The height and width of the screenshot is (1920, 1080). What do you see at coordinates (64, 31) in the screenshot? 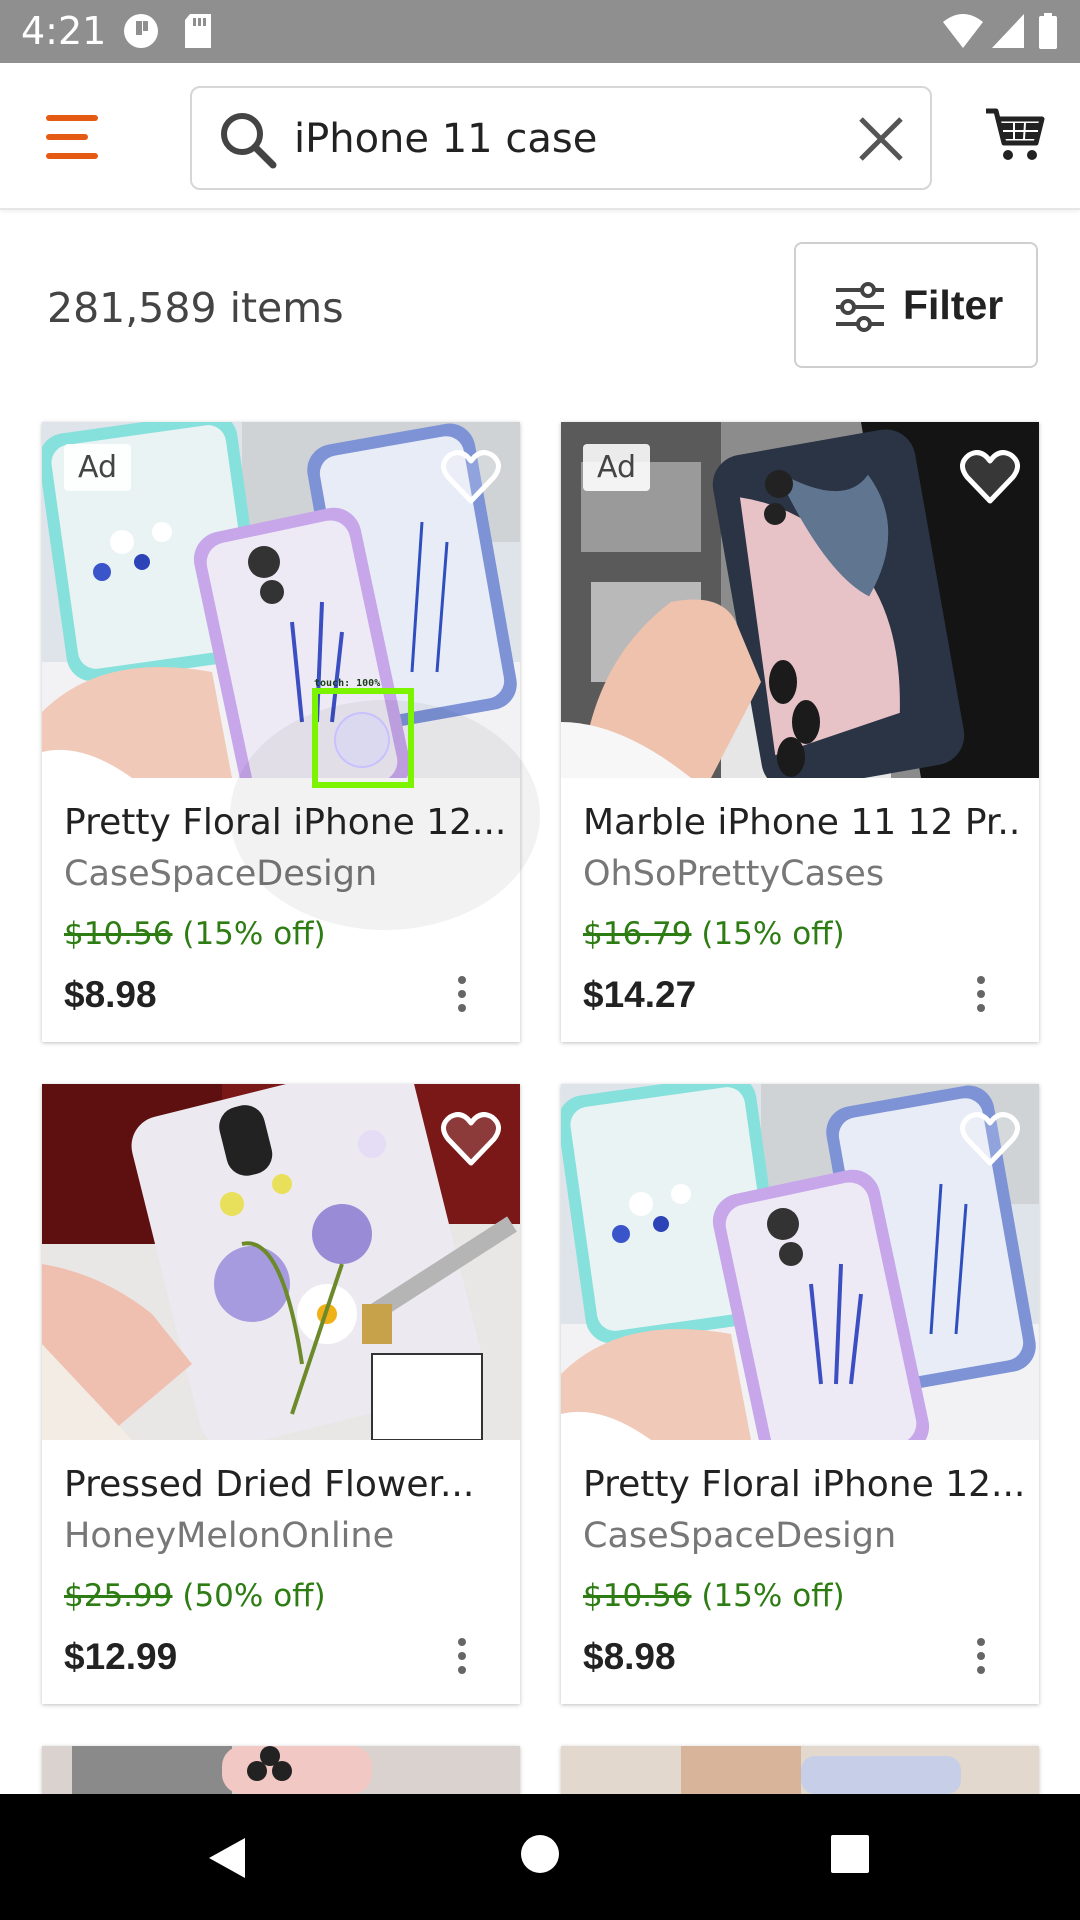
I see `status-time: 4:21` at bounding box center [64, 31].